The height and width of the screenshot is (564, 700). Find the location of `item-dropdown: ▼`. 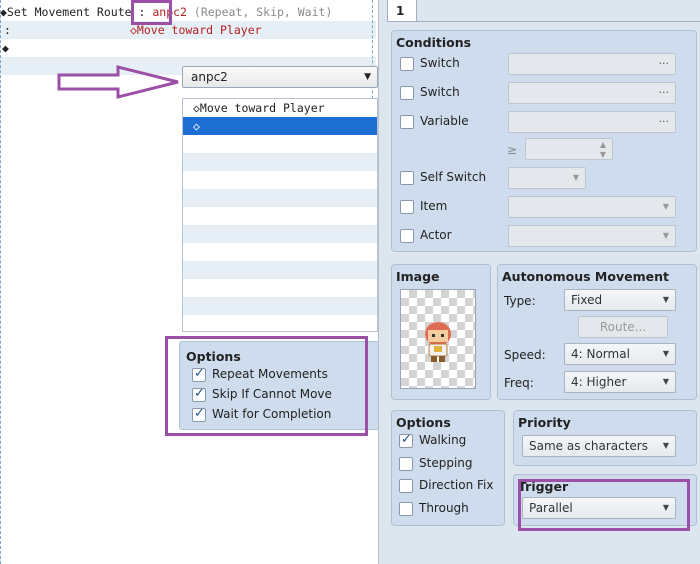

item-dropdown: ▼ is located at coordinates (592, 207).